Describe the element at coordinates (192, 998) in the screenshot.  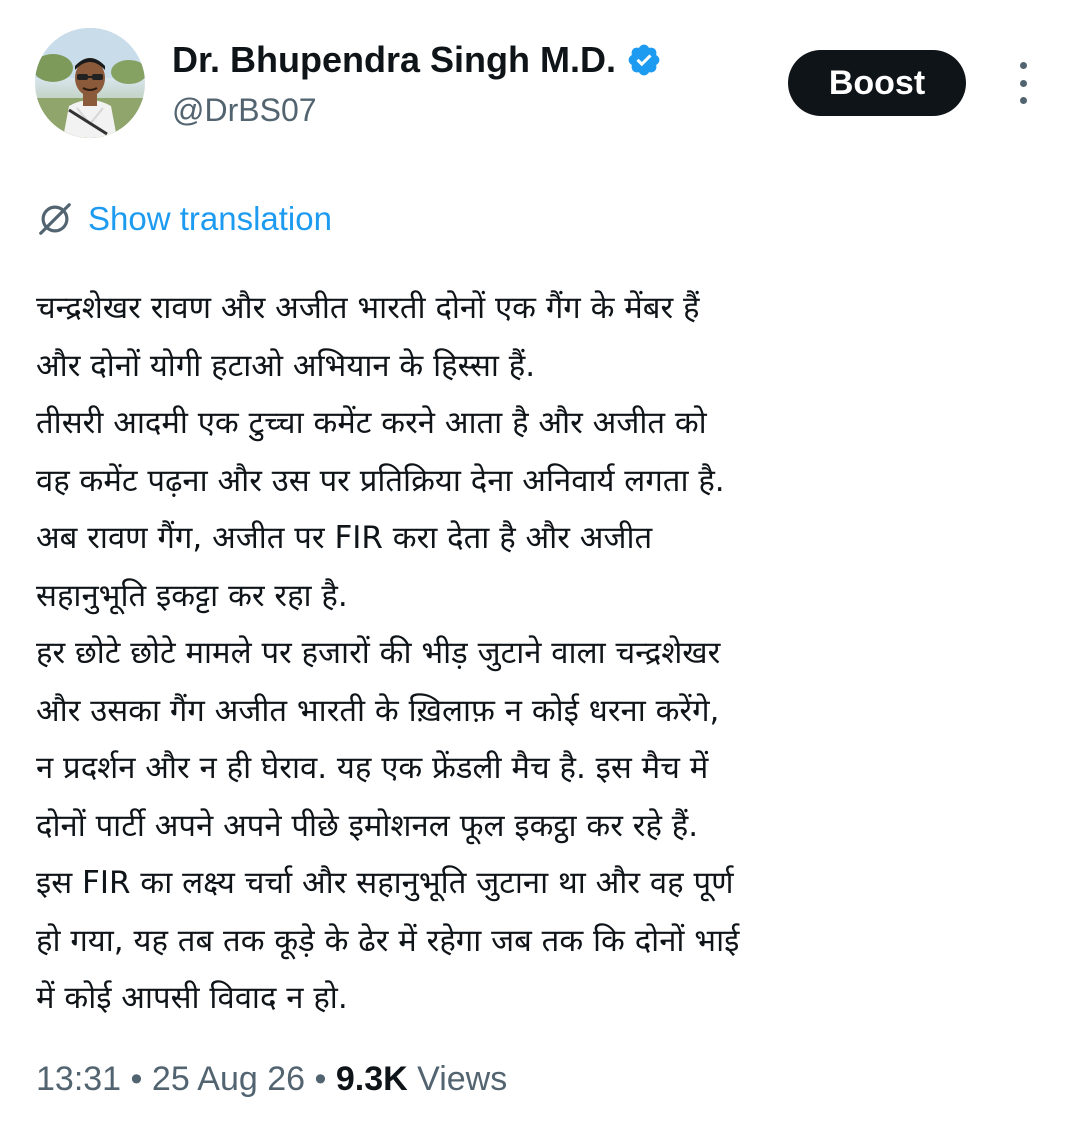
I see `post-line: में कोई आपसी विवाद न हो.` at that location.